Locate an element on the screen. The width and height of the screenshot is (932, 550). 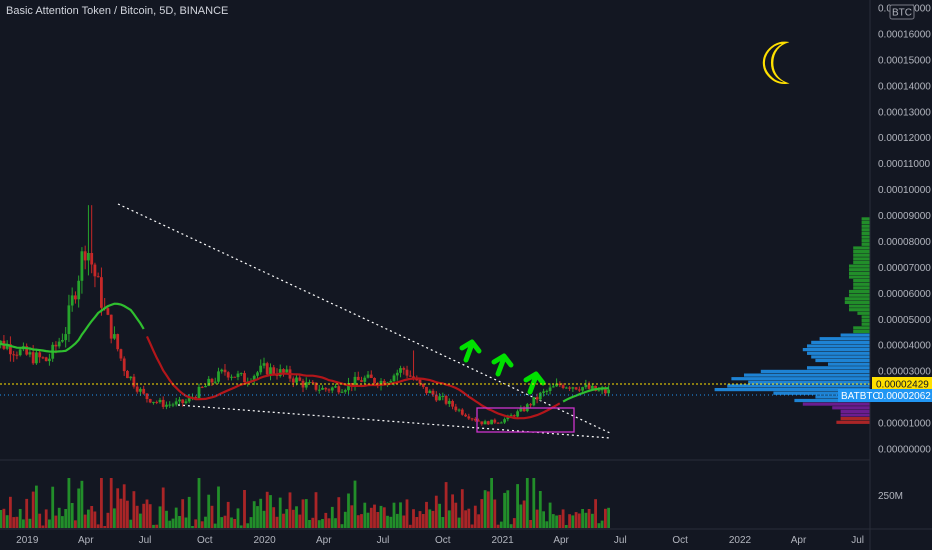
price-tick-label: 0.00011000 is located at coordinates (904, 164).